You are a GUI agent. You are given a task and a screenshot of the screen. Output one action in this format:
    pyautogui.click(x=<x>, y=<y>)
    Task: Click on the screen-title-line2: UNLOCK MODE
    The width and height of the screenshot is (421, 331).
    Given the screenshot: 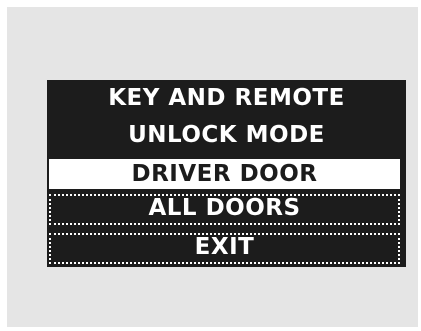 What is the action you would take?
    pyautogui.click(x=226, y=135)
    